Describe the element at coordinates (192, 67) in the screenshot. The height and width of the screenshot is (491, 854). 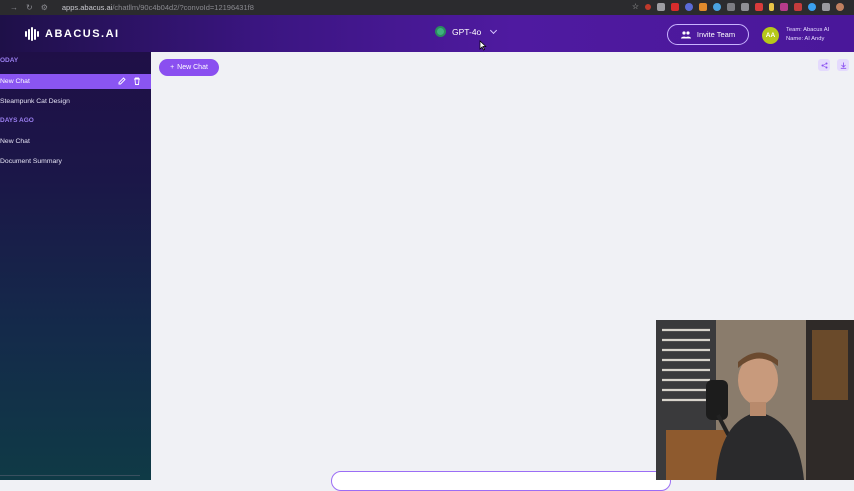
I see `new-chat-label: New Chat` at that location.